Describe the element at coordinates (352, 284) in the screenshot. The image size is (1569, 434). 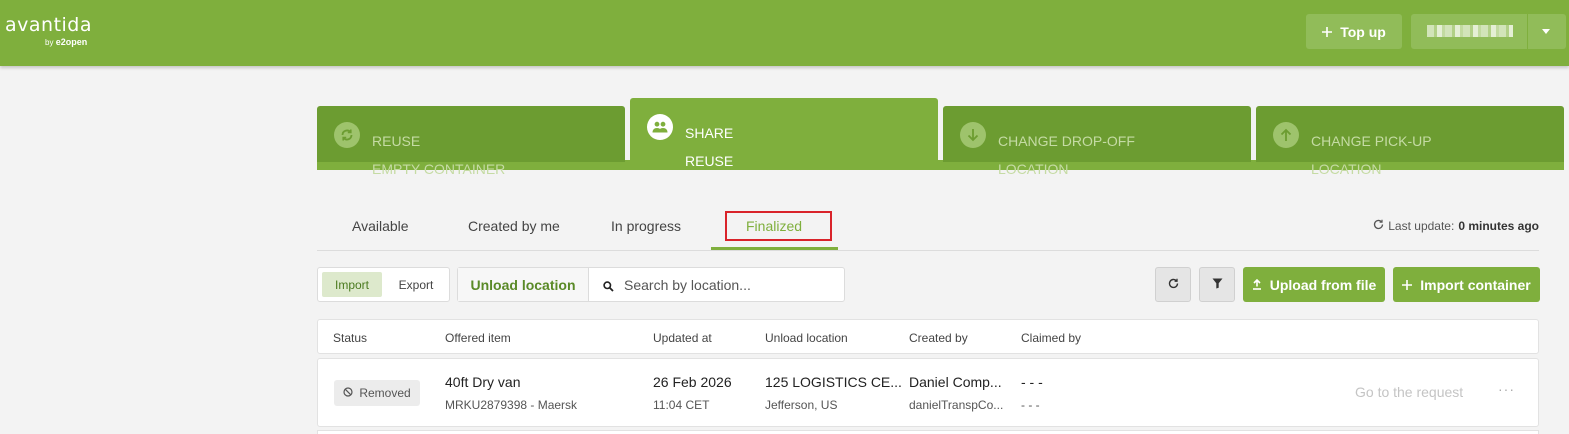
I see `import-toggle-button: Import` at that location.